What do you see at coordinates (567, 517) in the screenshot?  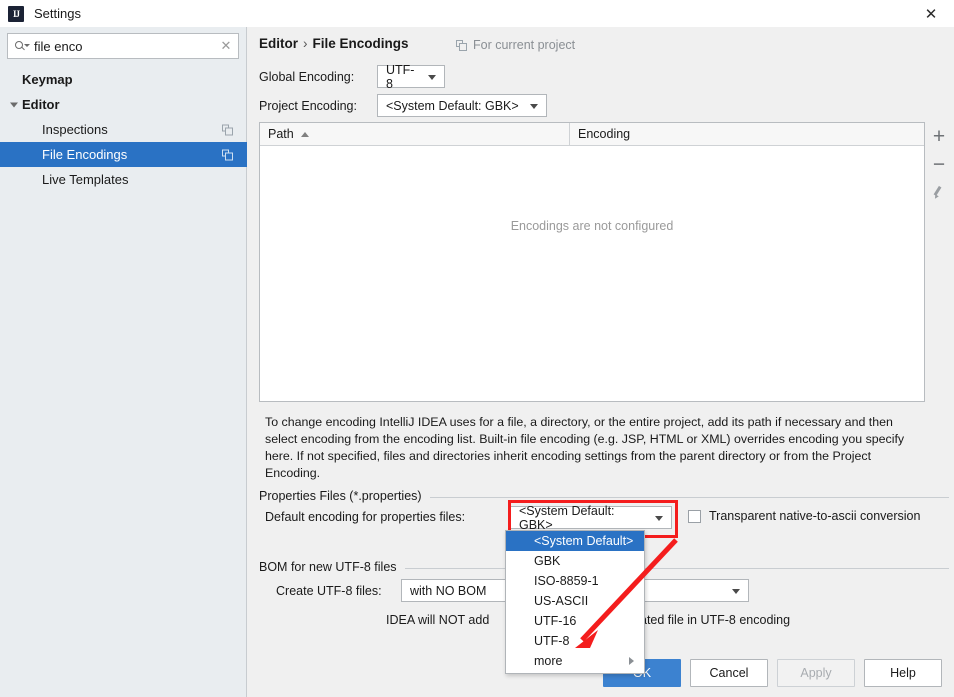 I see `default-encoding-value: <System Default: GBK>` at bounding box center [567, 517].